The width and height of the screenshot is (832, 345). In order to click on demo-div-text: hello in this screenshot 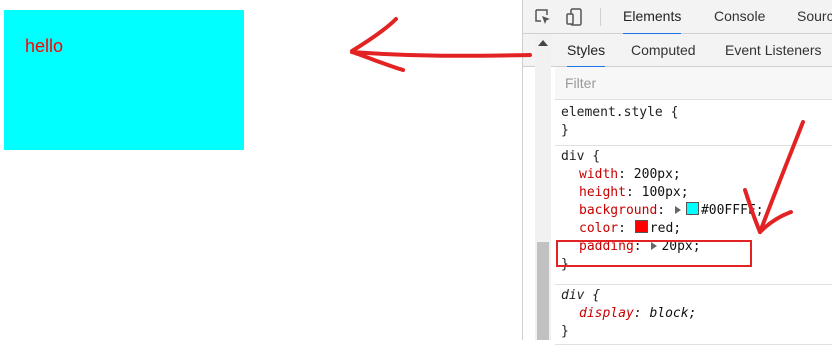, I will do `click(44, 46)`.